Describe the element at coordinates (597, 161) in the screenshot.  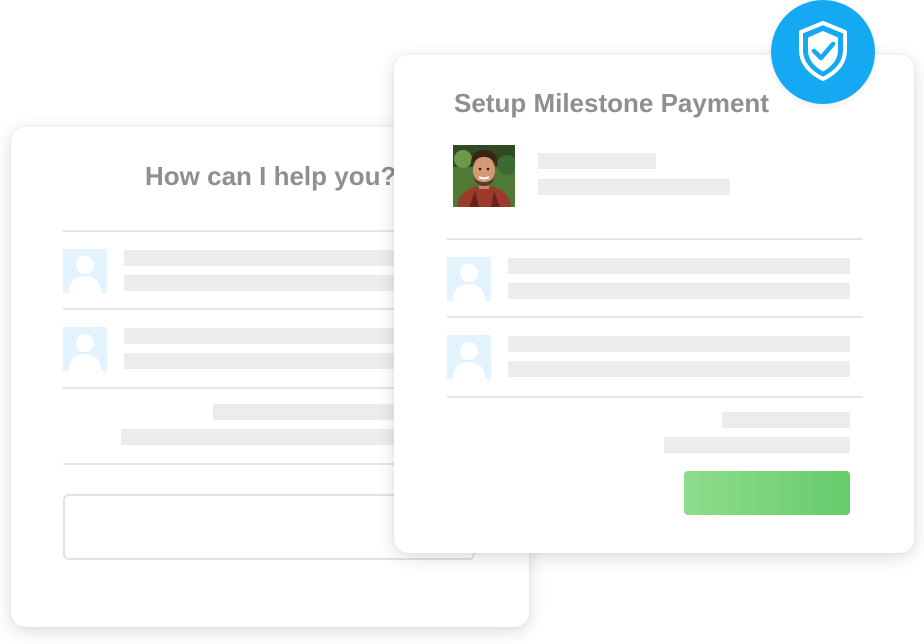
I see `name-line-placeholder` at that location.